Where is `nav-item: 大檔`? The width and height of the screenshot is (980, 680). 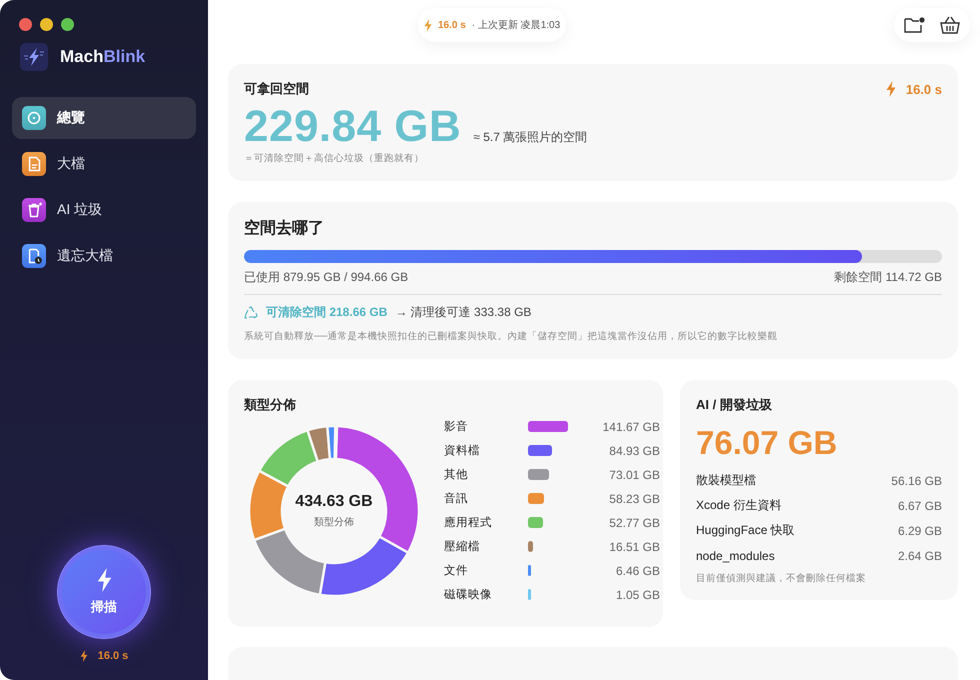
nav-item: 大檔 is located at coordinates (104, 164).